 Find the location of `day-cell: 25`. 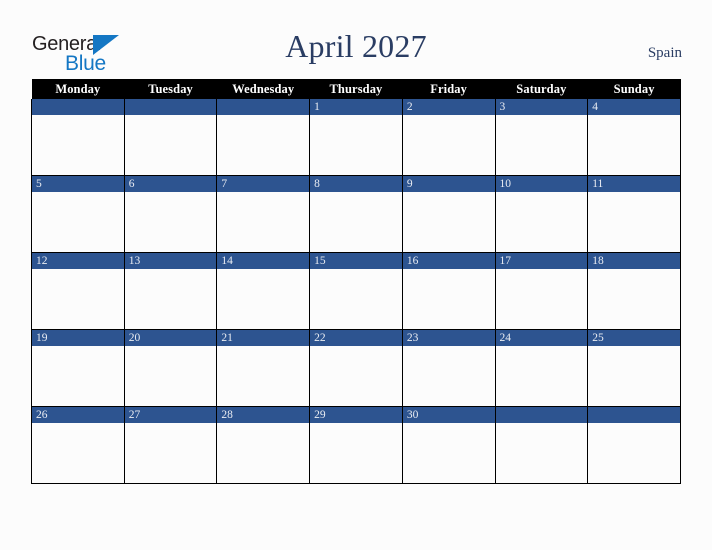

day-cell: 25 is located at coordinates (634, 368).